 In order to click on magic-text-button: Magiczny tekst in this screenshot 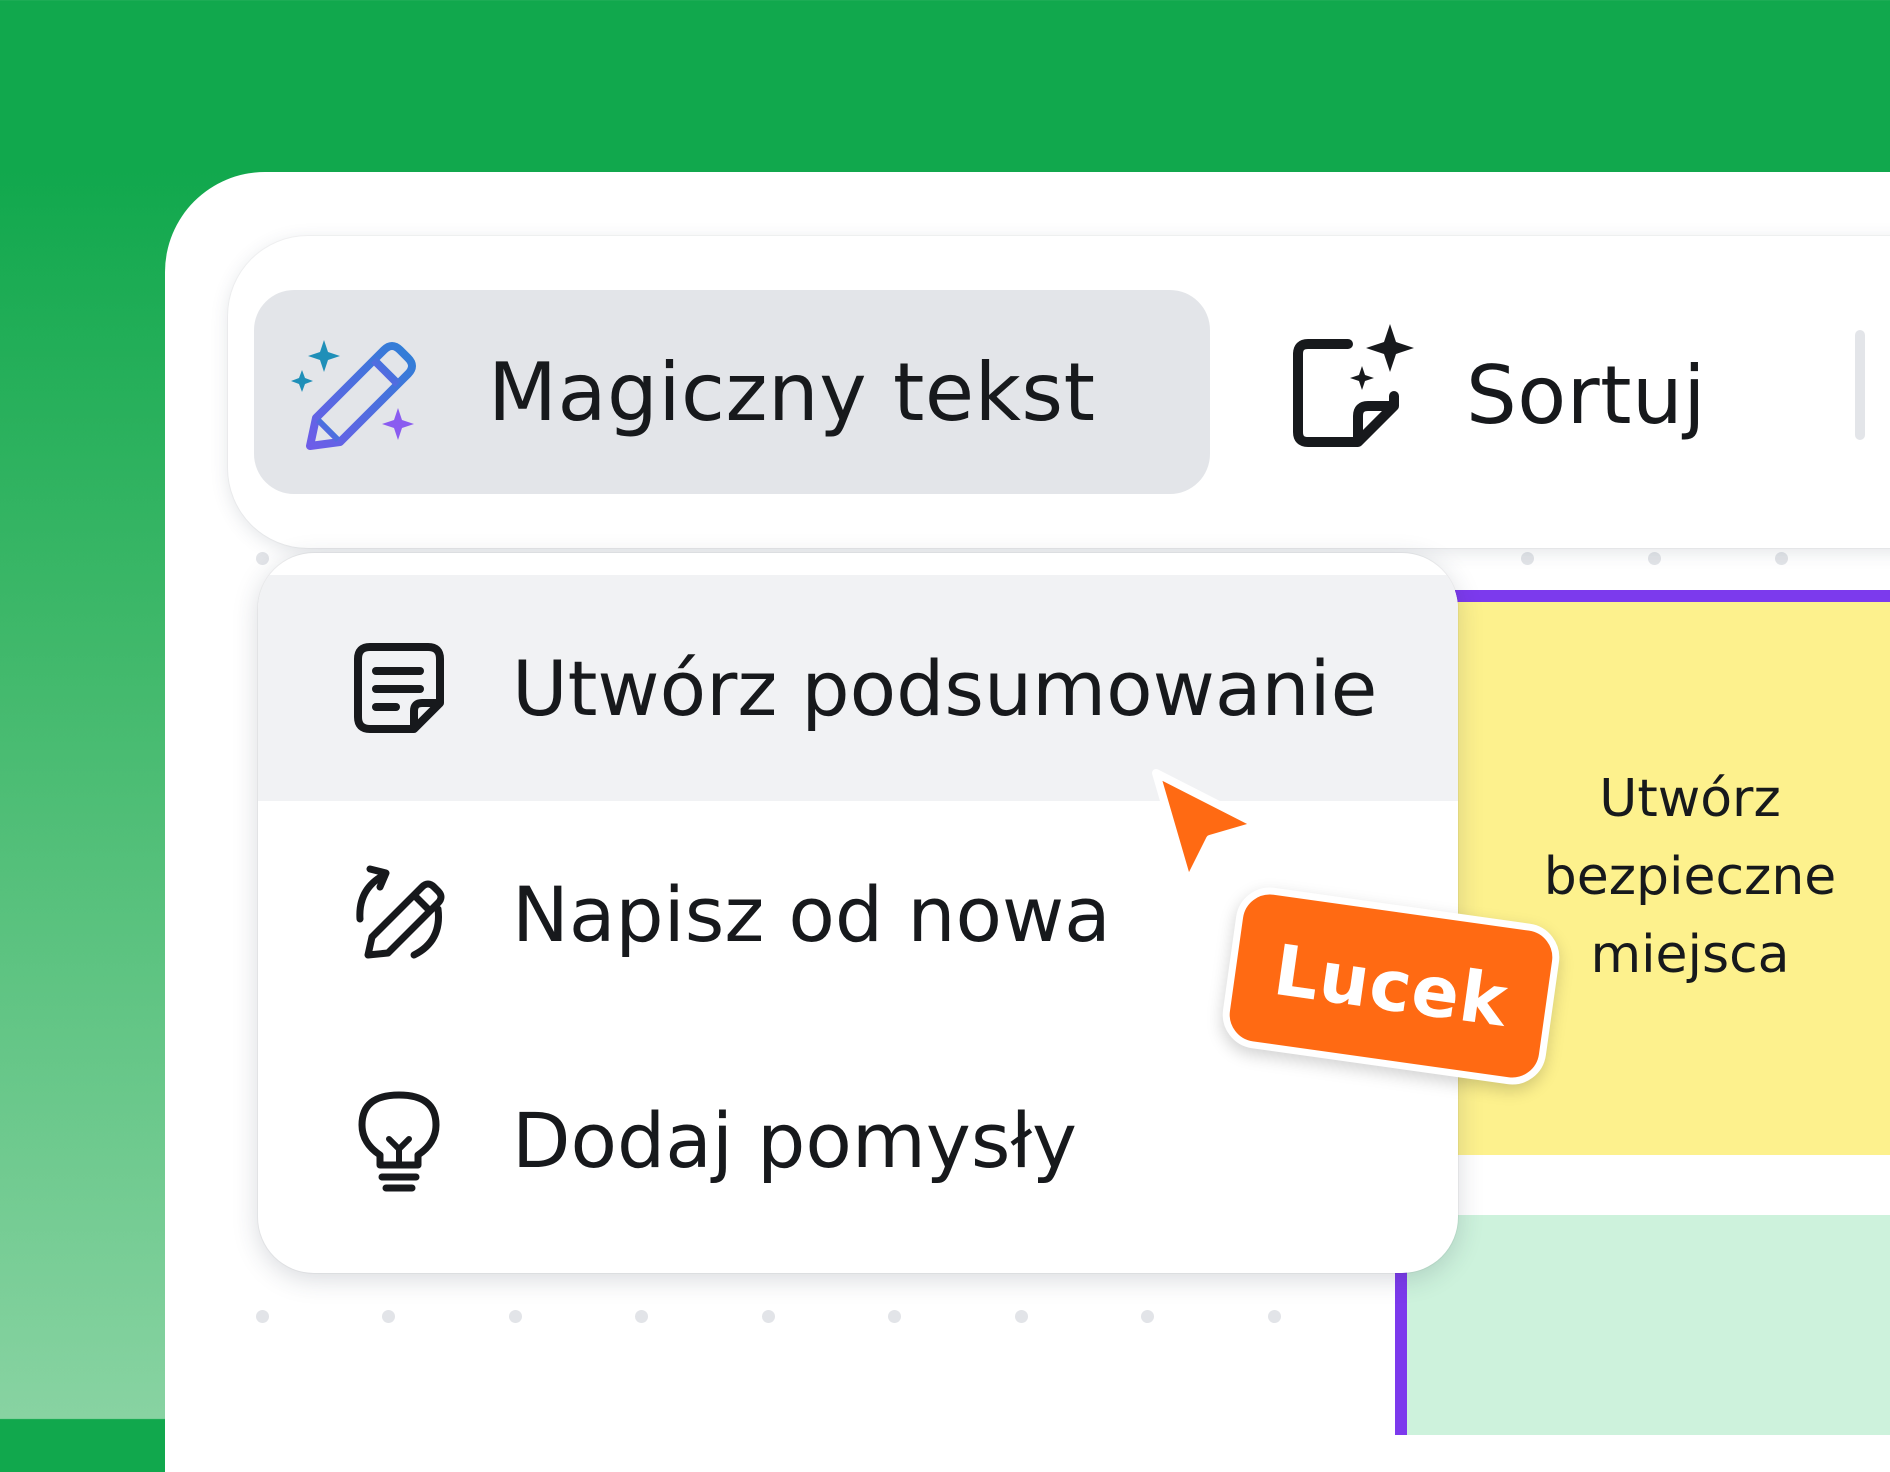, I will do `click(732, 392)`.